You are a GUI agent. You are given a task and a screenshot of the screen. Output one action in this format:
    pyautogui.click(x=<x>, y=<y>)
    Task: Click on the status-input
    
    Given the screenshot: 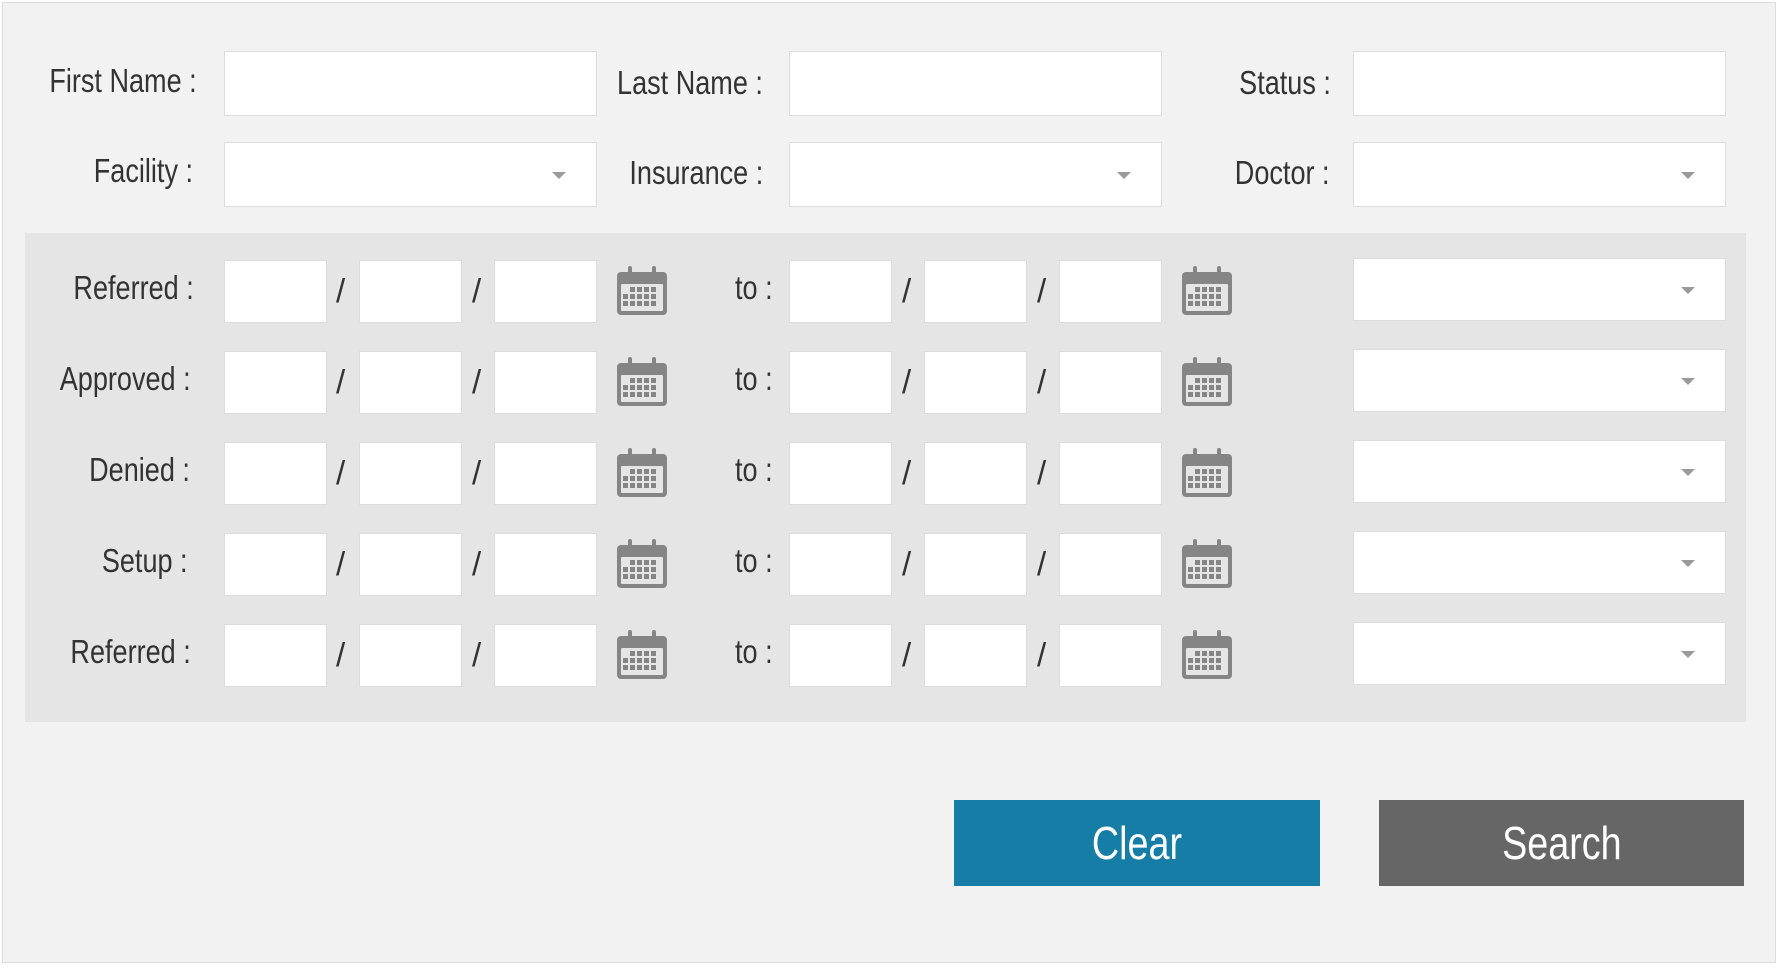 What is the action you would take?
    pyautogui.click(x=1539, y=83)
    